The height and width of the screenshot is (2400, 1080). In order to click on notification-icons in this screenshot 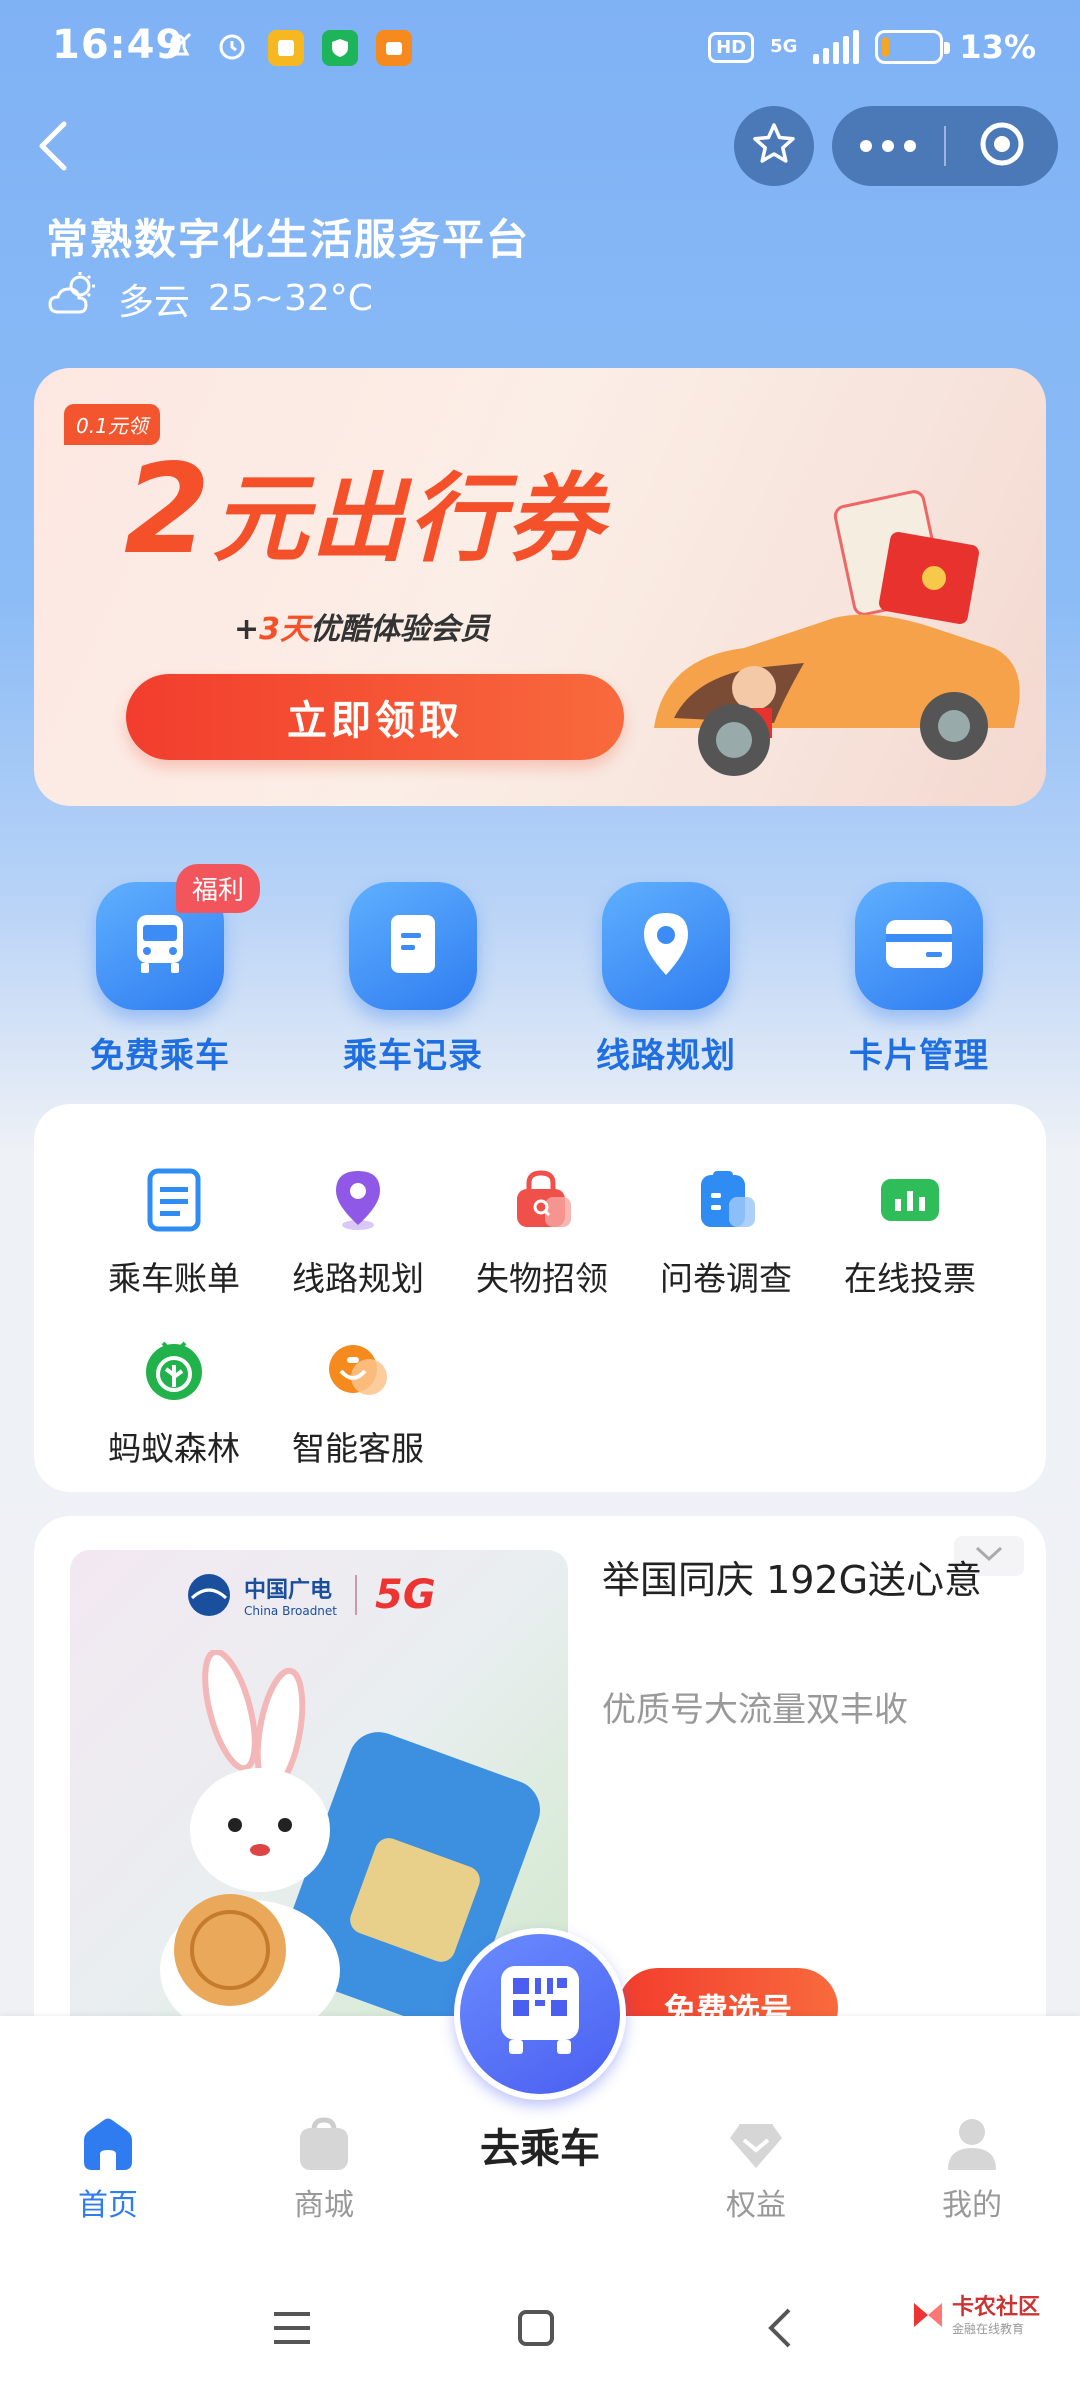, I will do `click(286, 48)`.